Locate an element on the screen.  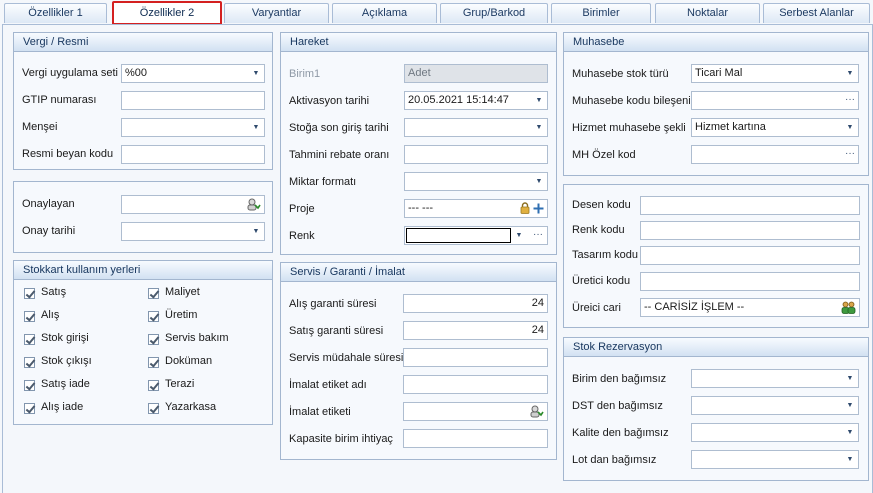
muhasebe-stok-turu-select: Ticari Mal ▼ is located at coordinates (775, 73).